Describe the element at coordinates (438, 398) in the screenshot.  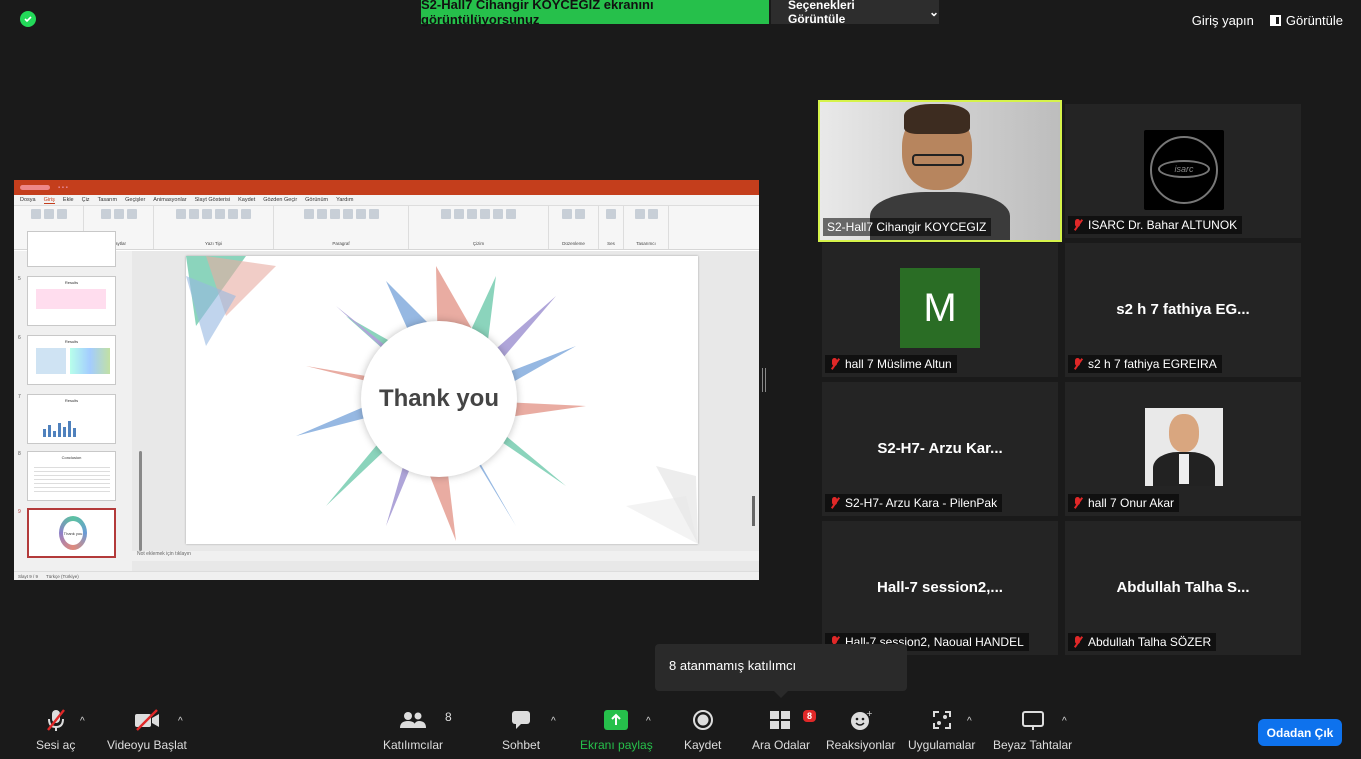
I see `slide-title: Thank you` at that location.